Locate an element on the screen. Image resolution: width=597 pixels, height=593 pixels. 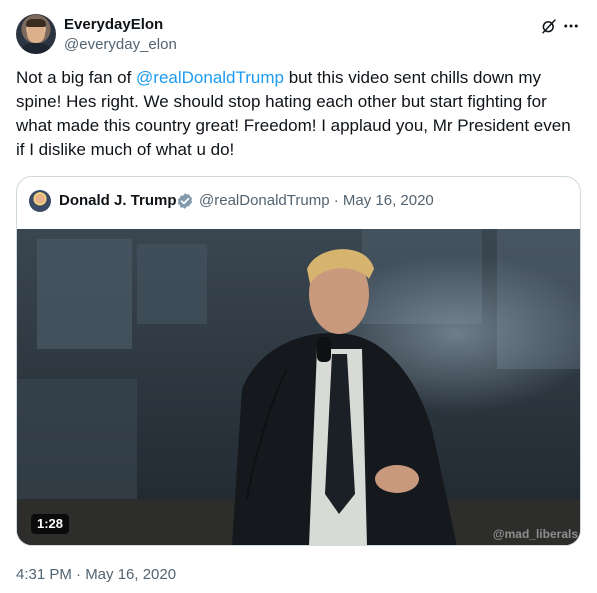
verified-badge-icon is located at coordinates (185, 201).